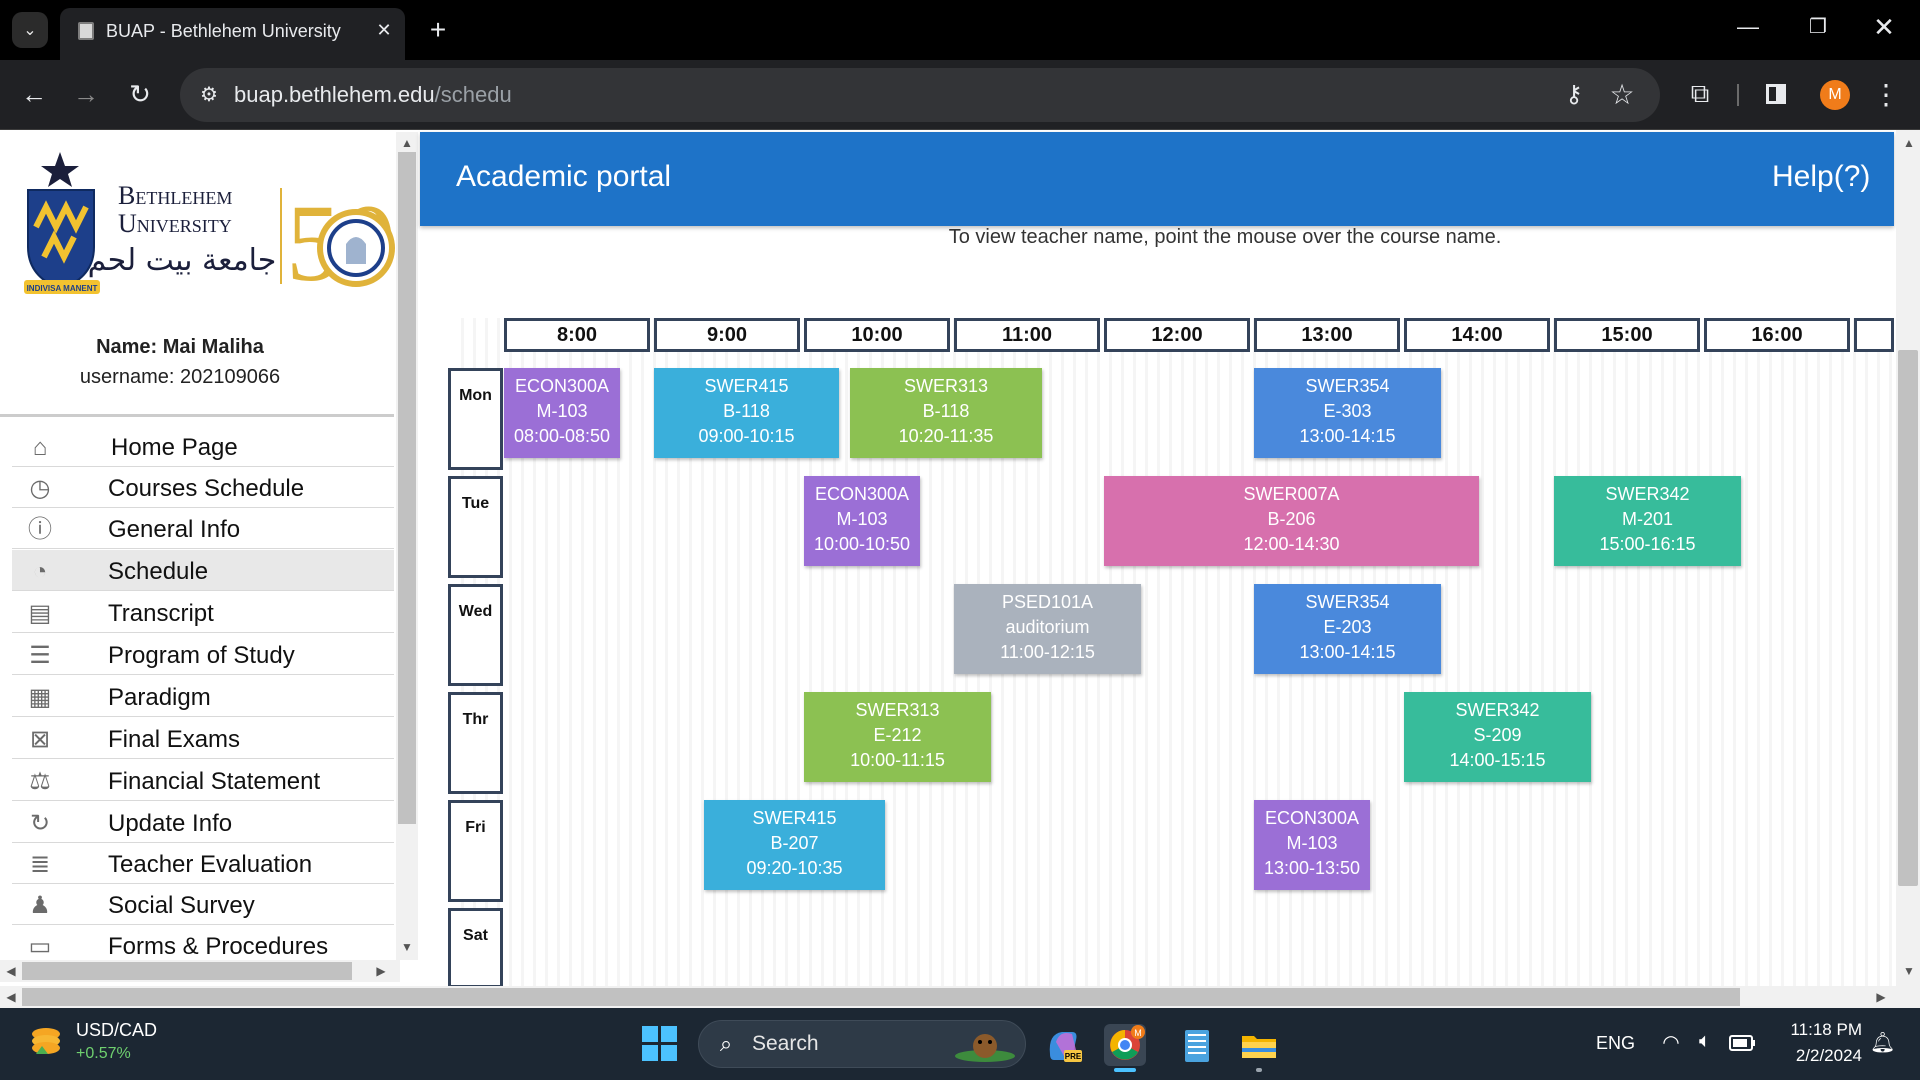 This screenshot has width=1920, height=1080. What do you see at coordinates (862, 544) in the screenshot?
I see `course-time: 10:00-10:50` at bounding box center [862, 544].